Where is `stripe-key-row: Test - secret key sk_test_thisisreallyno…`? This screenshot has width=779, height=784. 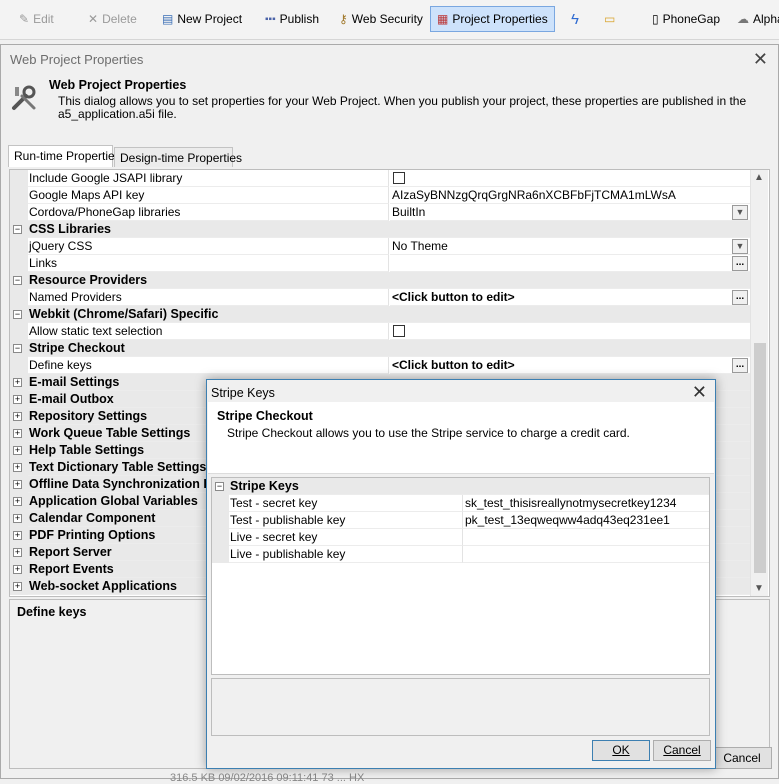
stripe-key-row: Test - secret key sk_test_thisisreallyno… is located at coordinates (460, 503).